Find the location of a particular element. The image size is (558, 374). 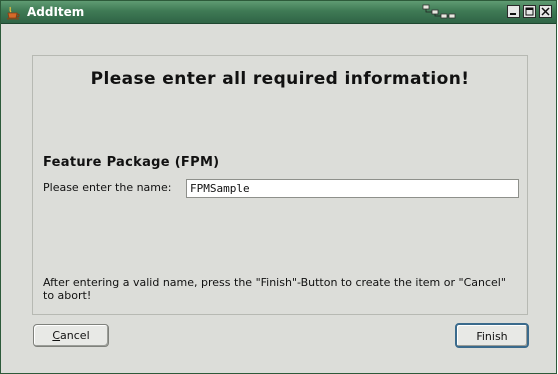

maximize-icon is located at coordinates (529, 11).